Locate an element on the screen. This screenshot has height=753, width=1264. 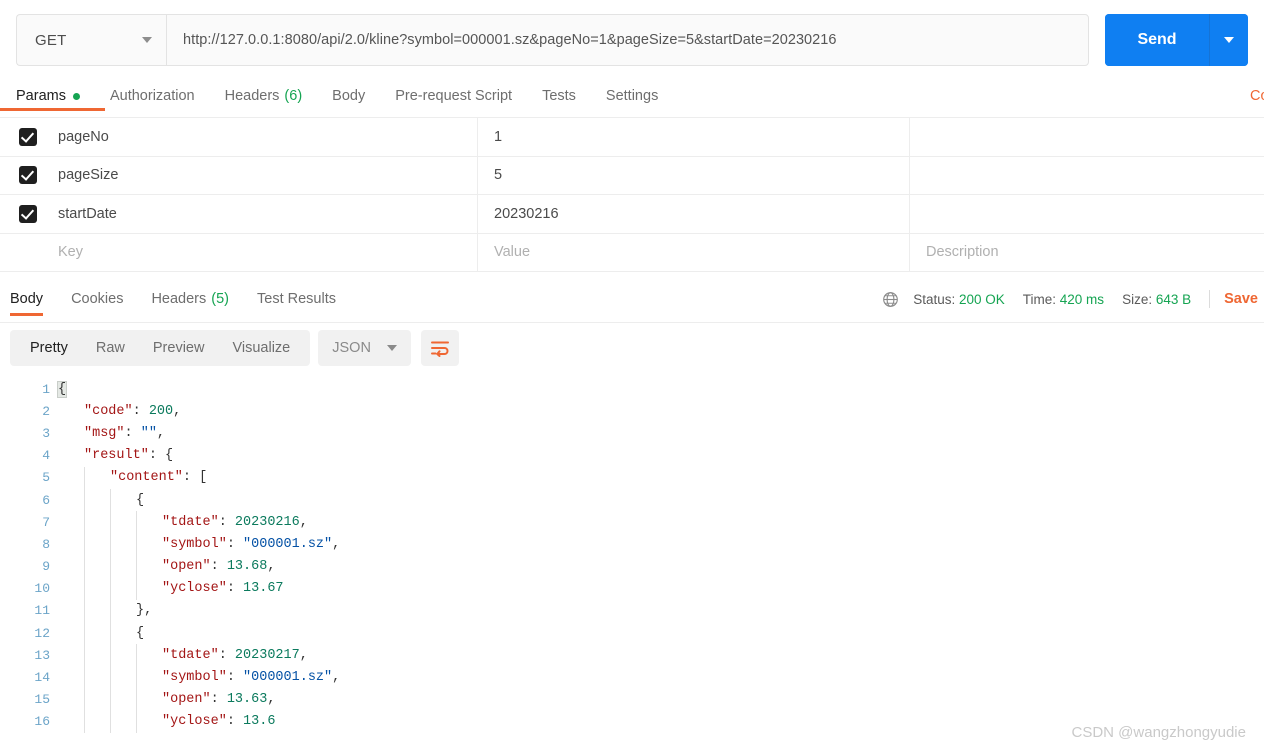
tab-params: Params is located at coordinates (48, 96).